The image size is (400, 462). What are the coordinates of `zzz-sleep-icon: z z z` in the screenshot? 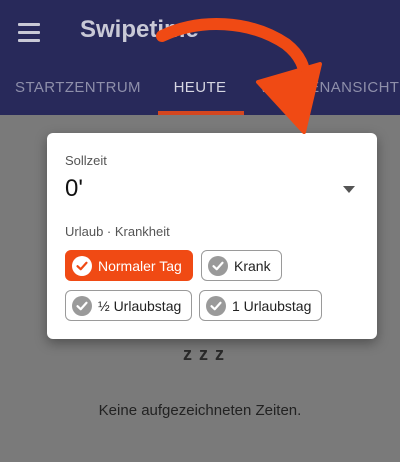 It's located at (204, 354).